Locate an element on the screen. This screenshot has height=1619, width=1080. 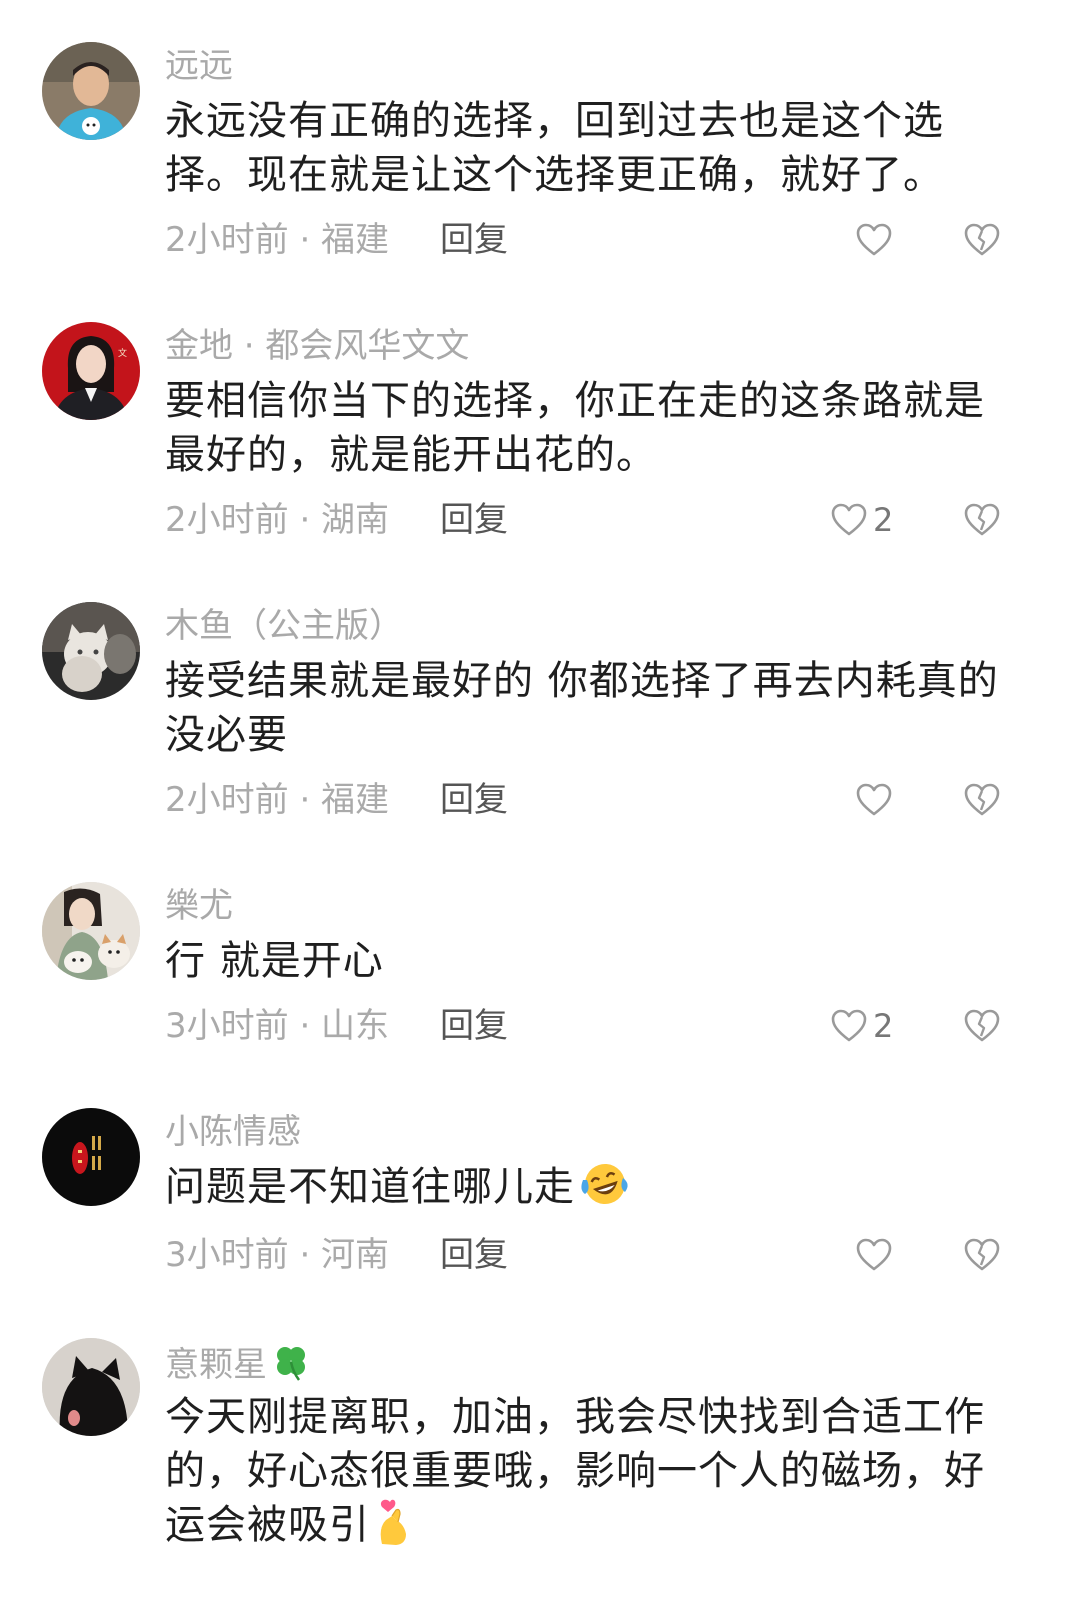
username: 意颗星 is located at coordinates (238, 1366).